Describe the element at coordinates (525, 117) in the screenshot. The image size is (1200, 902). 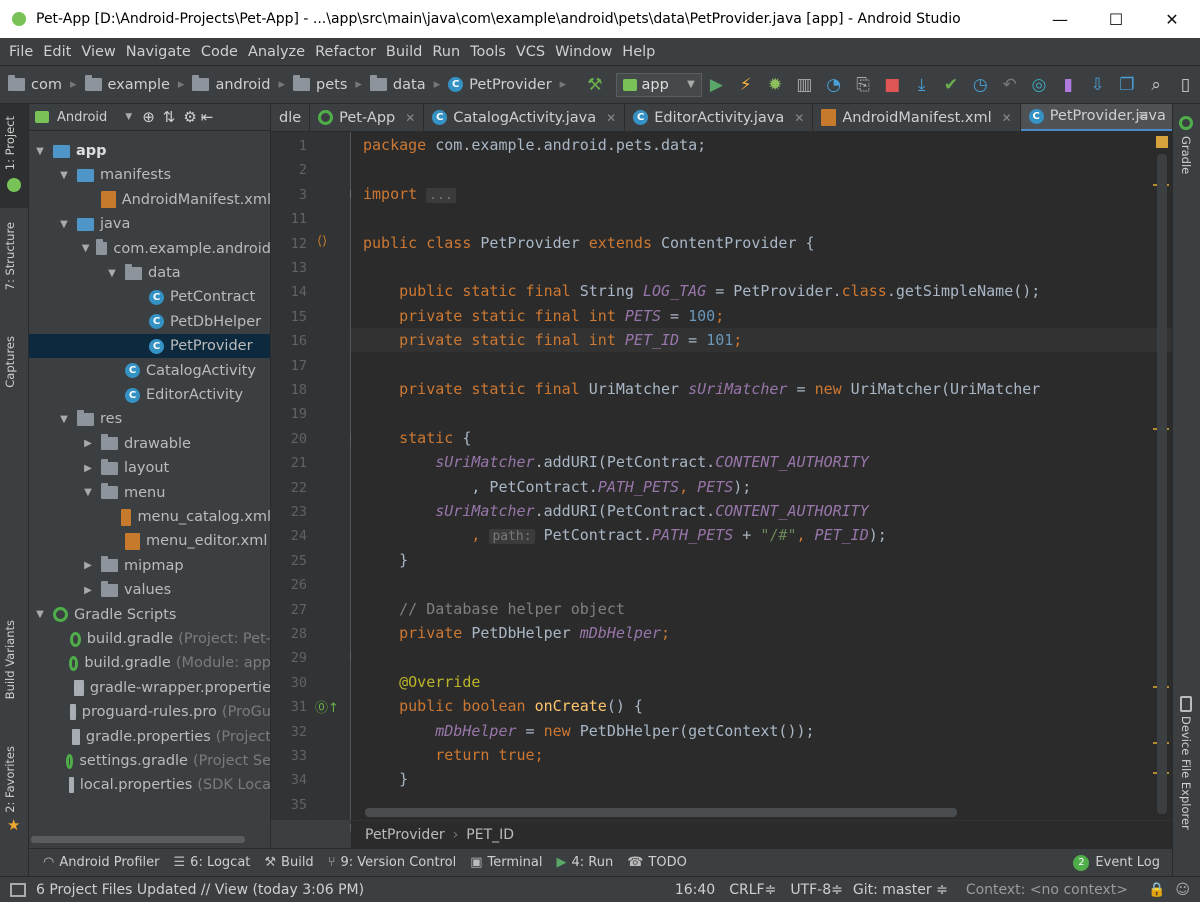
I see `tab-catalogactivity-java: C CatalogActivity.java ✕` at that location.